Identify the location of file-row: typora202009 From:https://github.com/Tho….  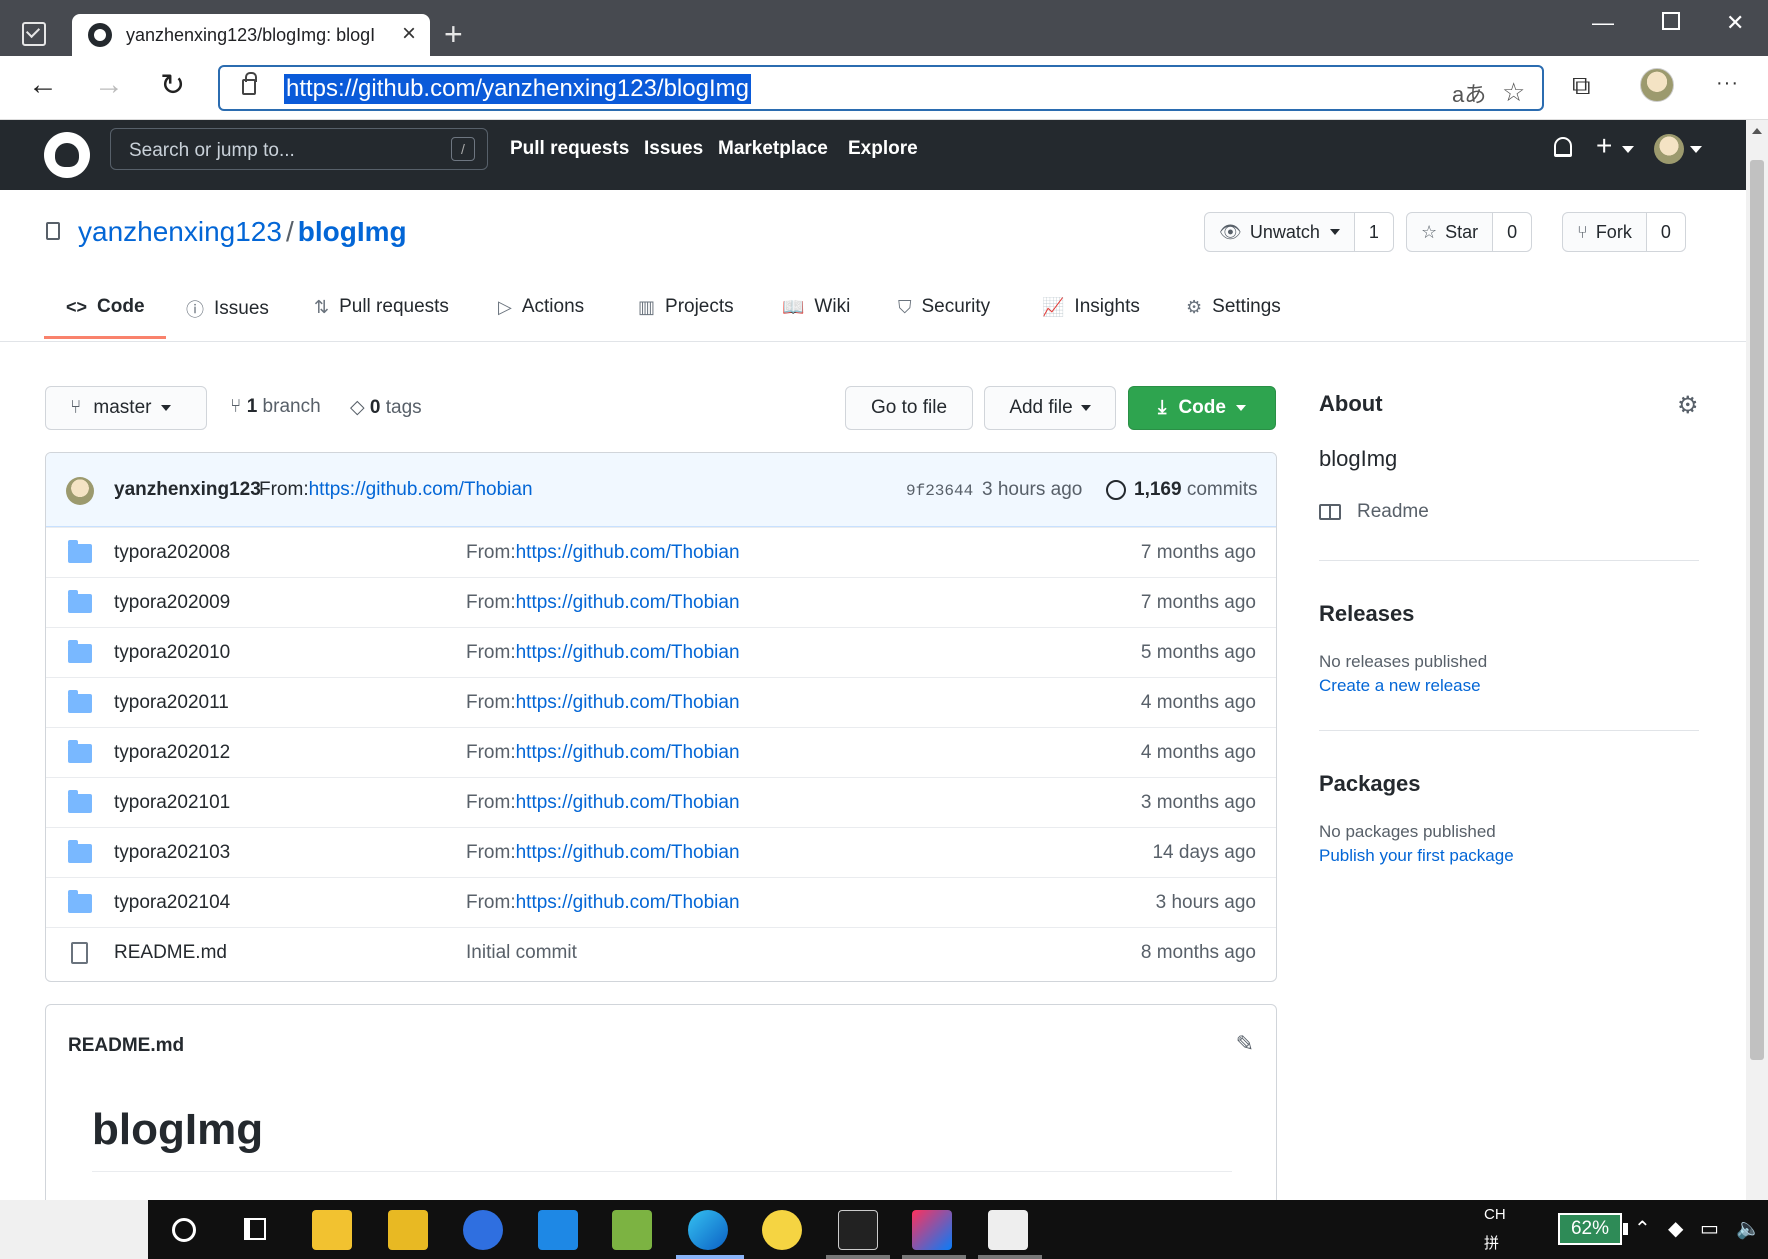
(661, 602).